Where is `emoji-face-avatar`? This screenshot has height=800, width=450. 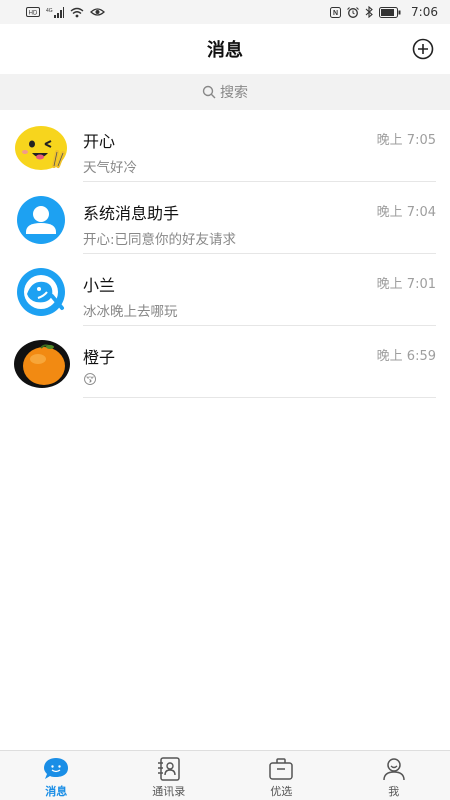
emoji-face-avatar is located at coordinates (41, 148).